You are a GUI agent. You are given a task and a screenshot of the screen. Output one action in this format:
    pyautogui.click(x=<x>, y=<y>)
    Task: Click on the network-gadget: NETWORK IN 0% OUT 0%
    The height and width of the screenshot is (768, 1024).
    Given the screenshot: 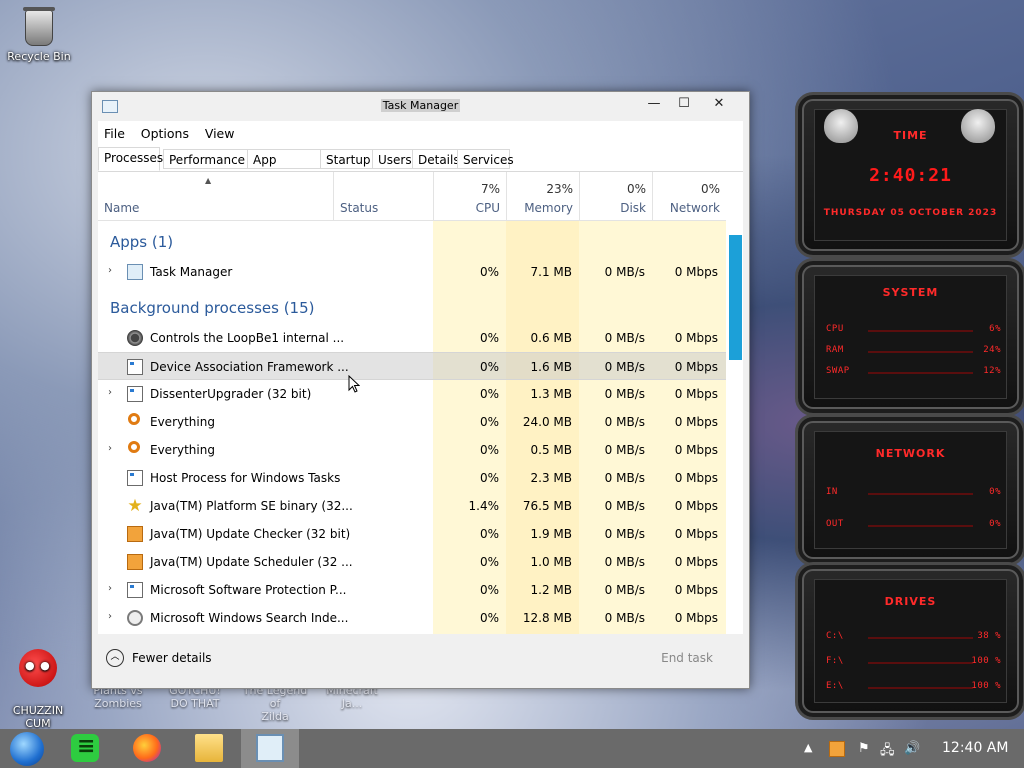 What is the action you would take?
    pyautogui.click(x=909, y=490)
    